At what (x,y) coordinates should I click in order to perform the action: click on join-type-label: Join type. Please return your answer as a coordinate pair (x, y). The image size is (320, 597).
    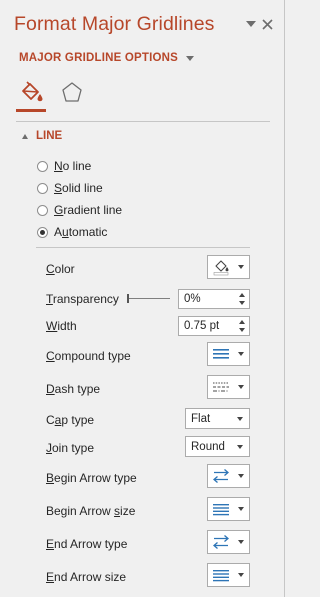
    Looking at the image, I should click on (70, 448).